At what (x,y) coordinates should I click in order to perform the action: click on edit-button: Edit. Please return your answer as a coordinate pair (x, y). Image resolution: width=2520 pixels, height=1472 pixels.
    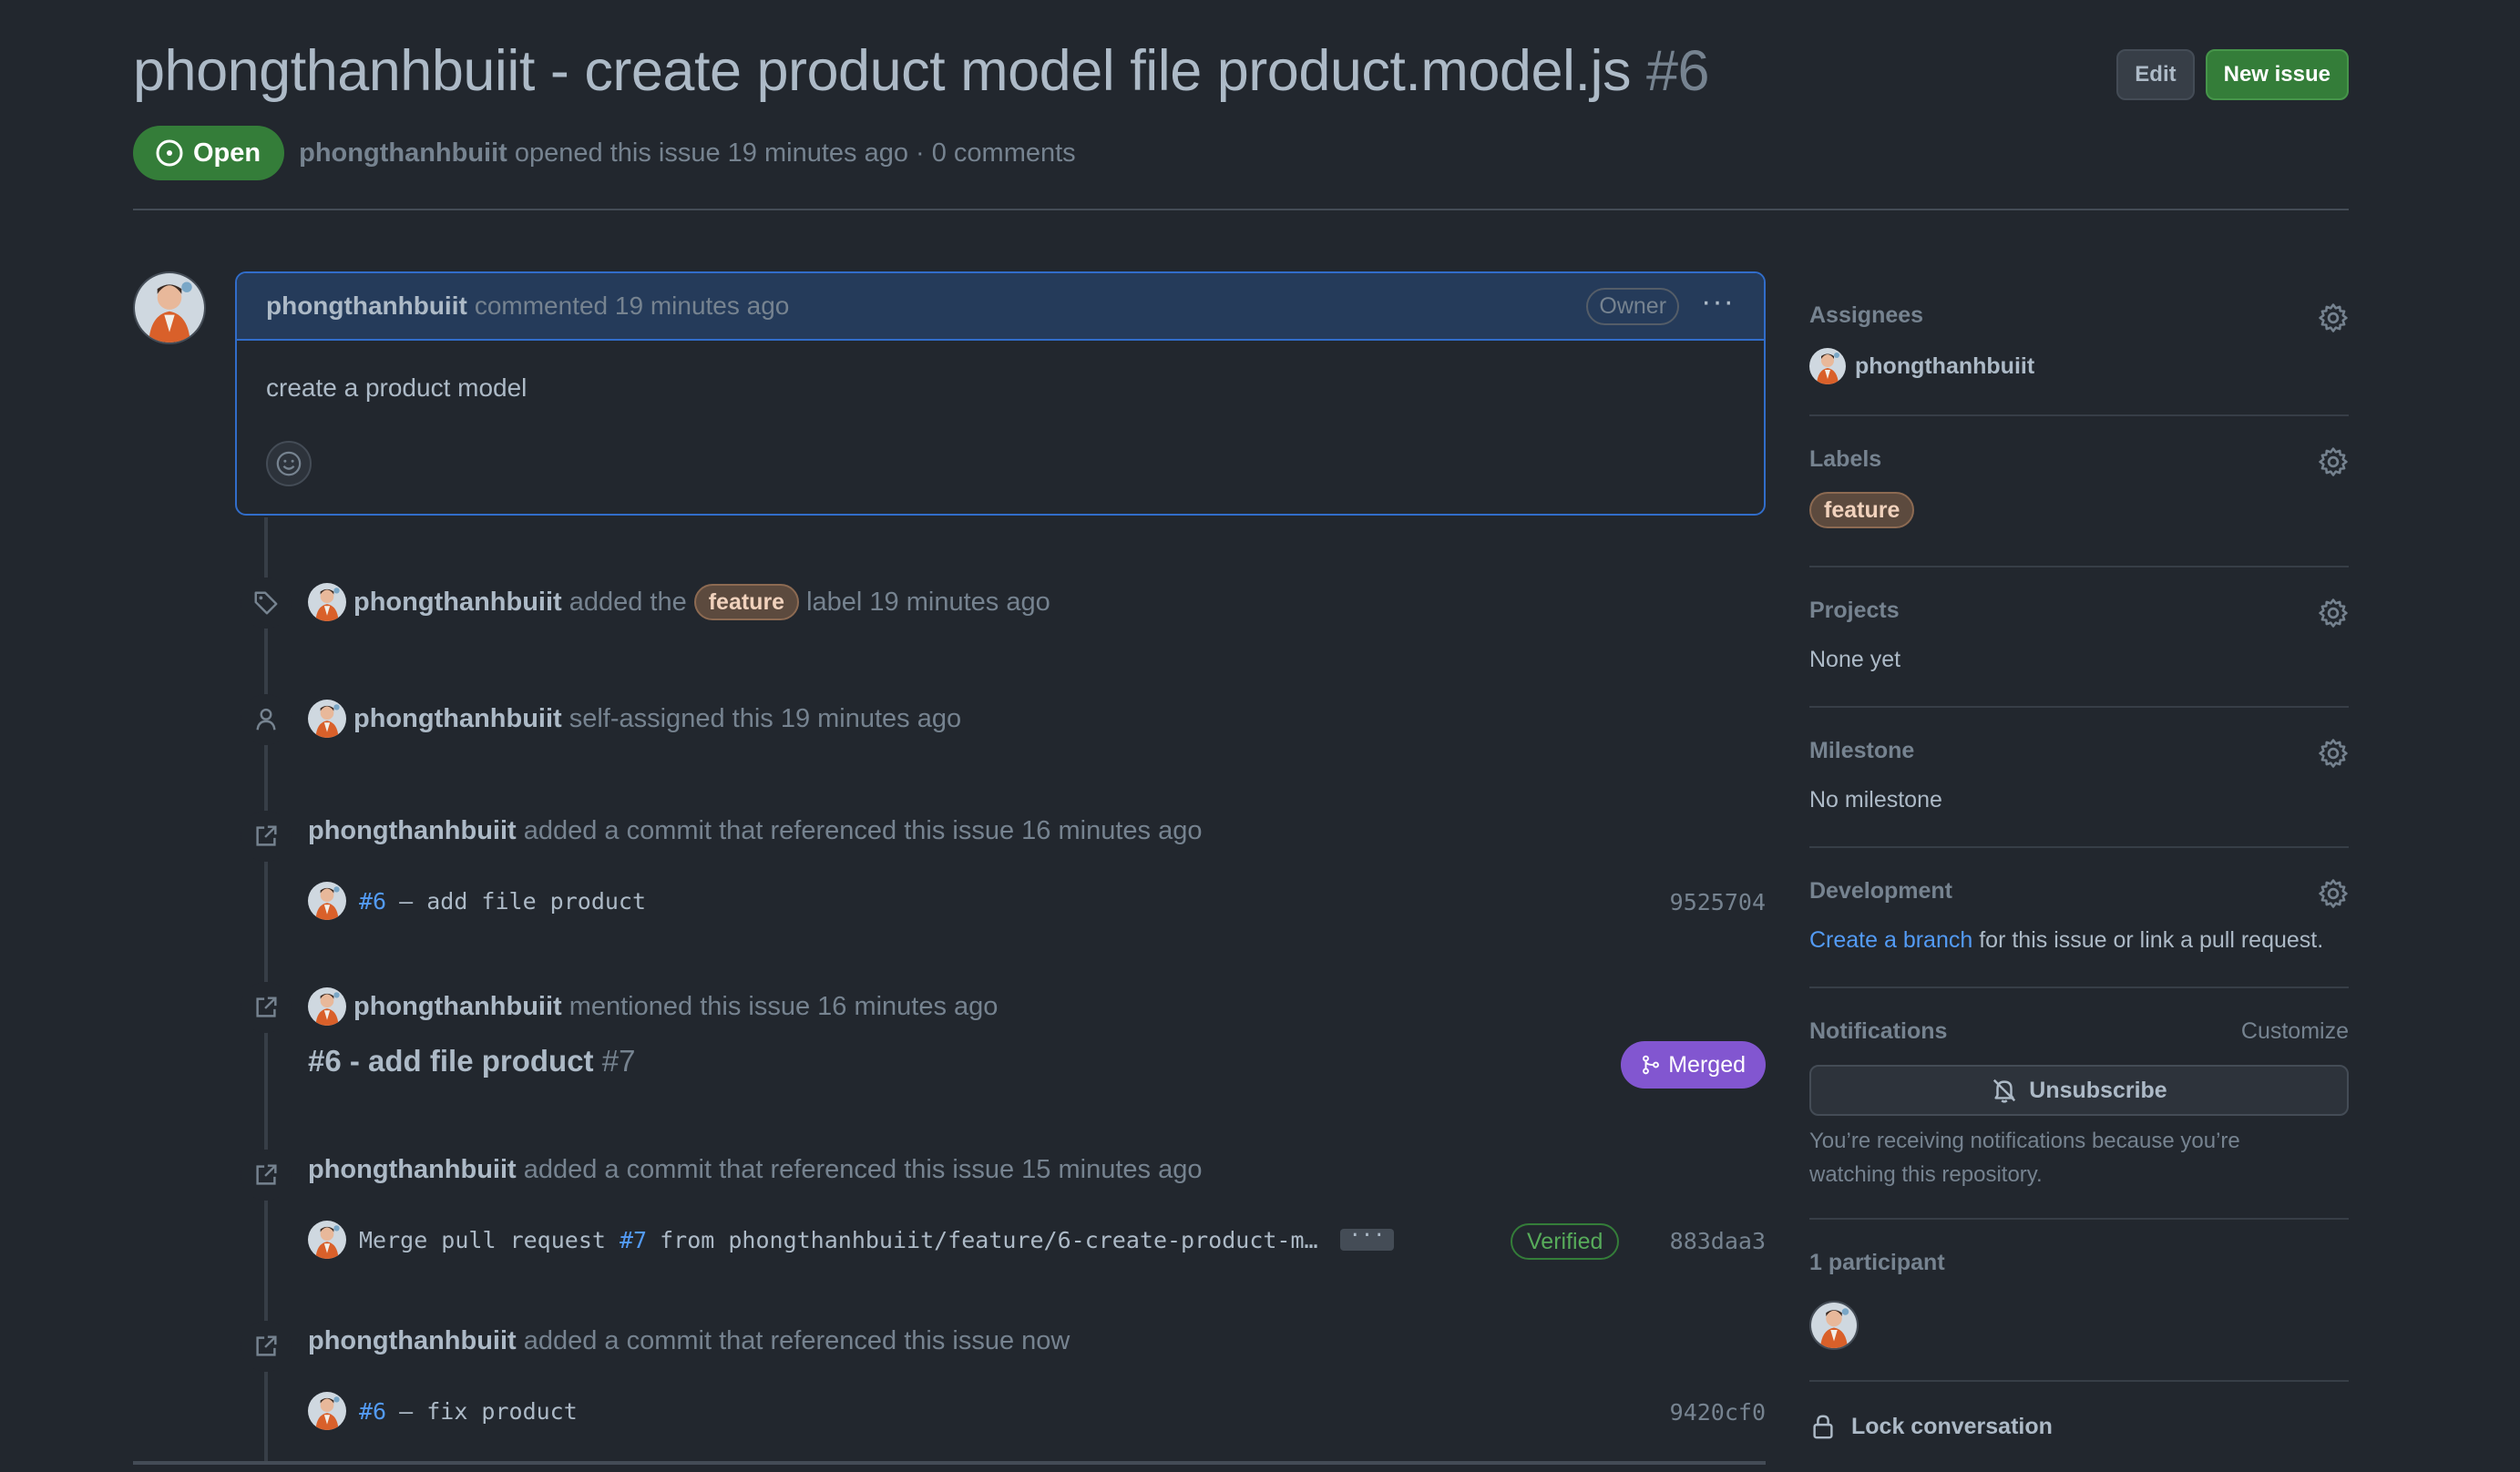
    Looking at the image, I should click on (2156, 75).